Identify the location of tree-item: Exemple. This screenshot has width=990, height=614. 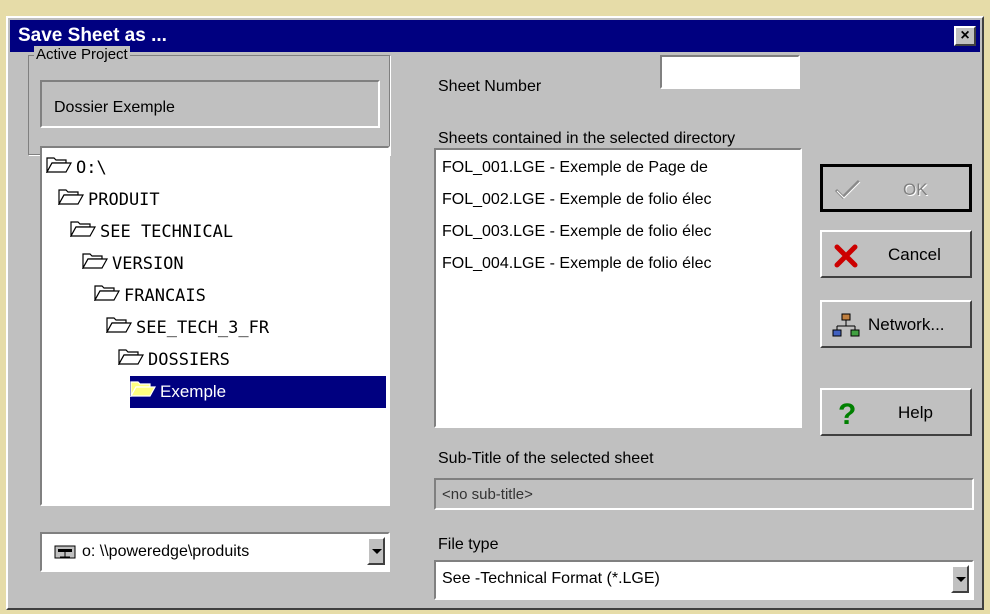
(257, 392).